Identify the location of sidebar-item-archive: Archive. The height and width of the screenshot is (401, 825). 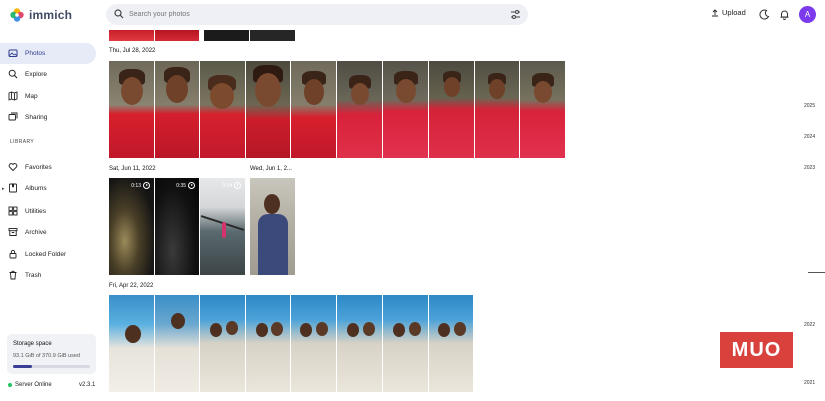
(48, 232).